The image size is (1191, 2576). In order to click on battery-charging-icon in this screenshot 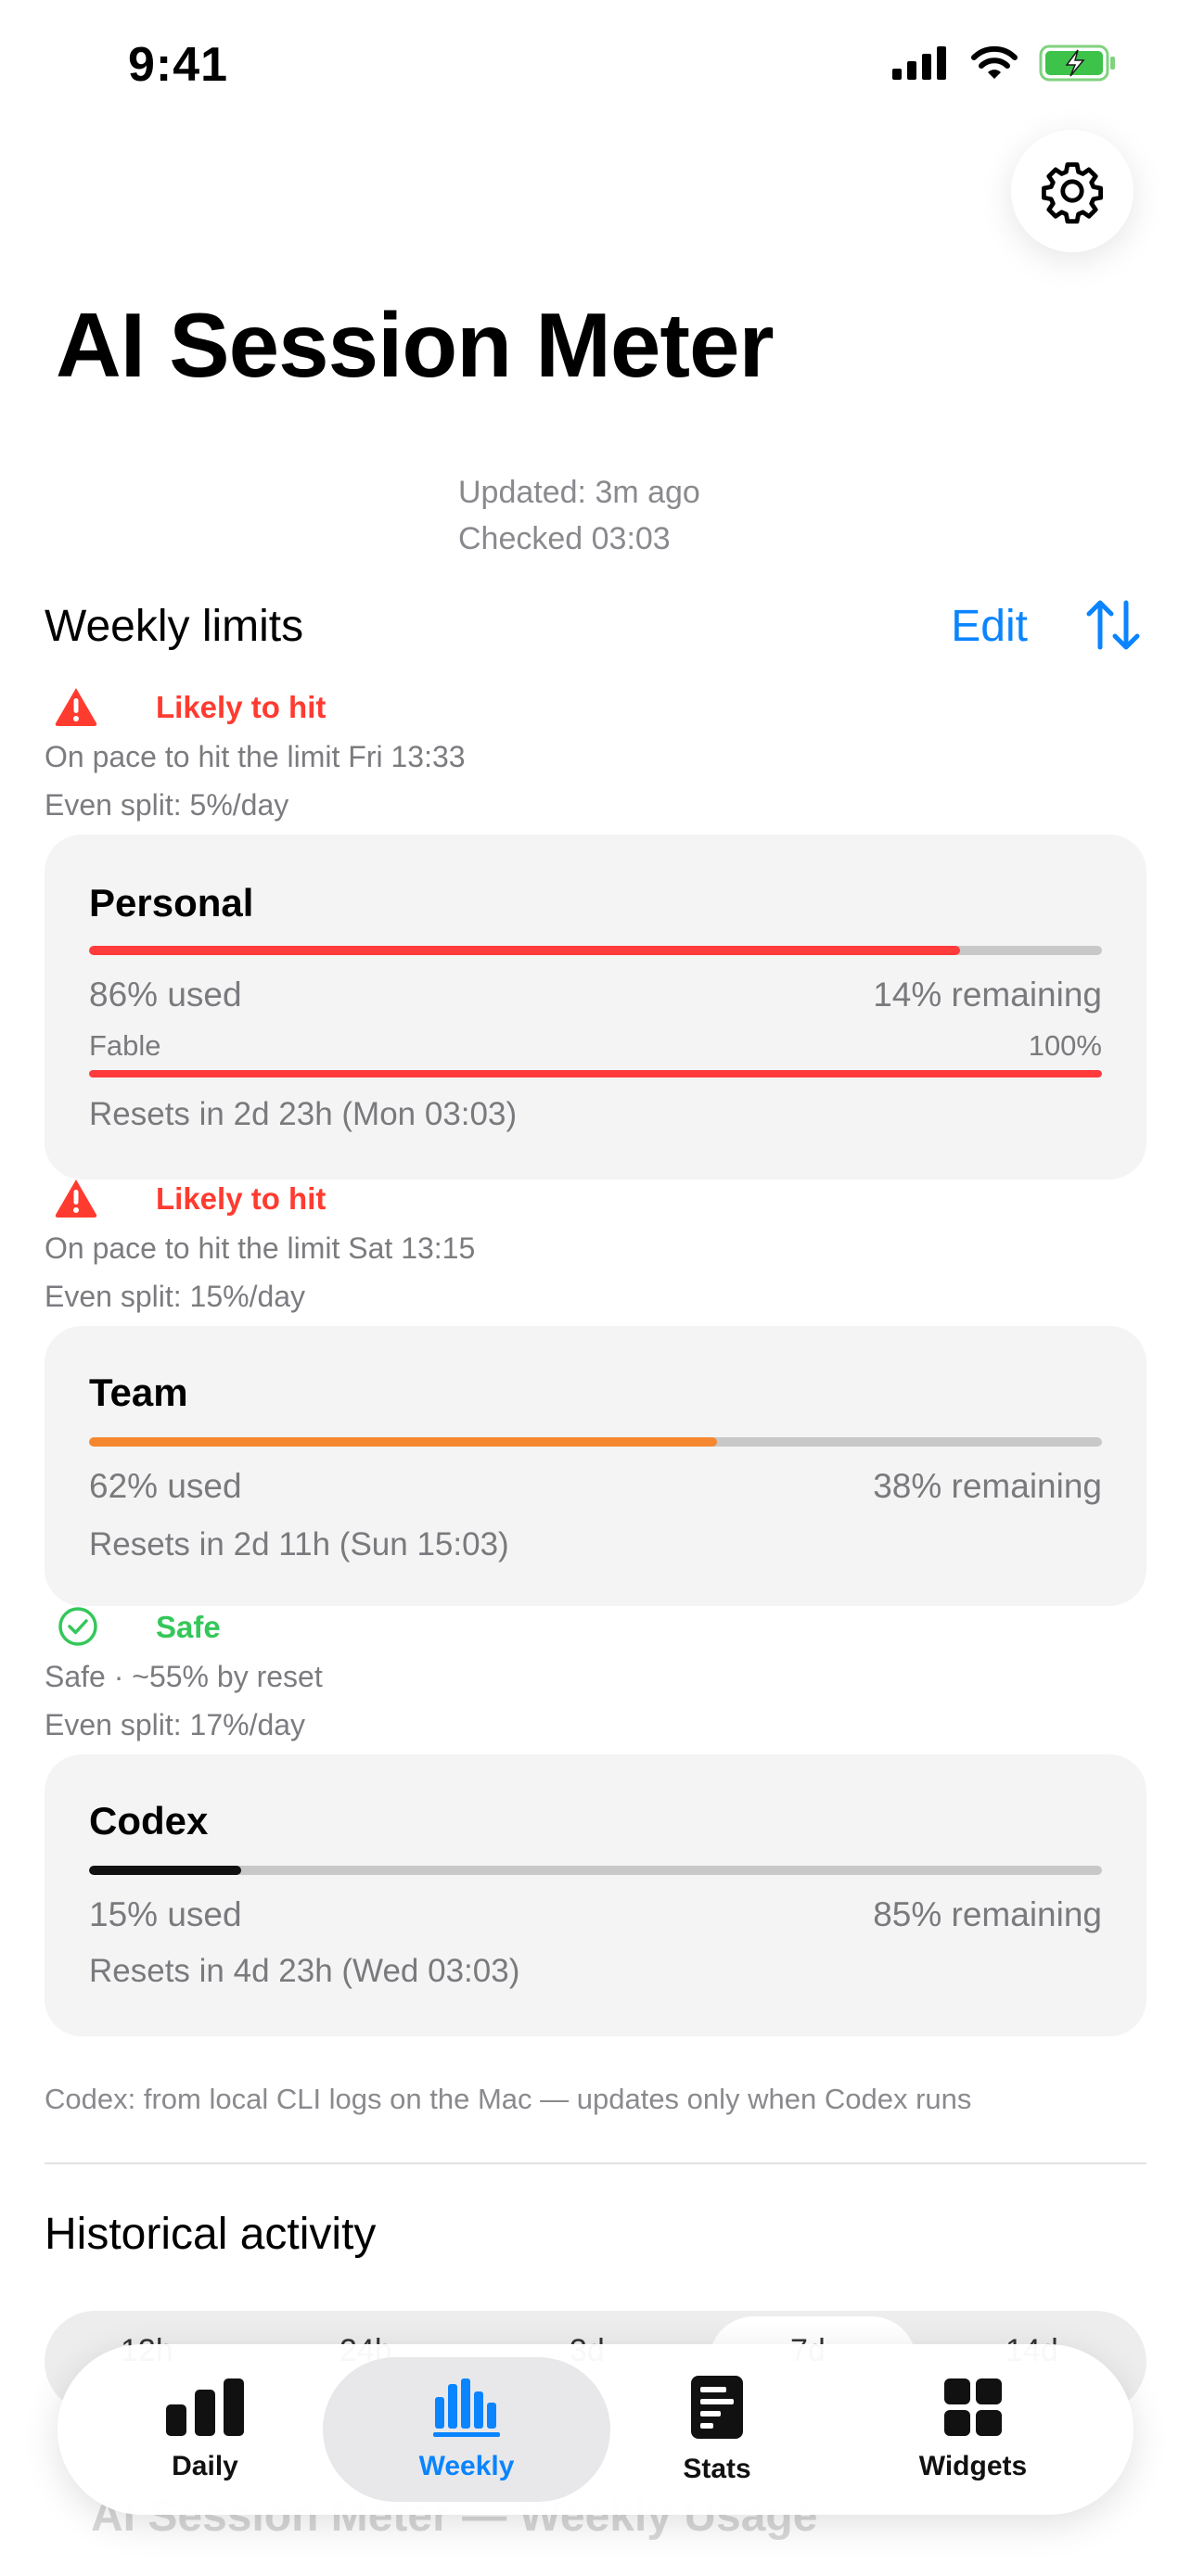, I will do `click(1077, 64)`.